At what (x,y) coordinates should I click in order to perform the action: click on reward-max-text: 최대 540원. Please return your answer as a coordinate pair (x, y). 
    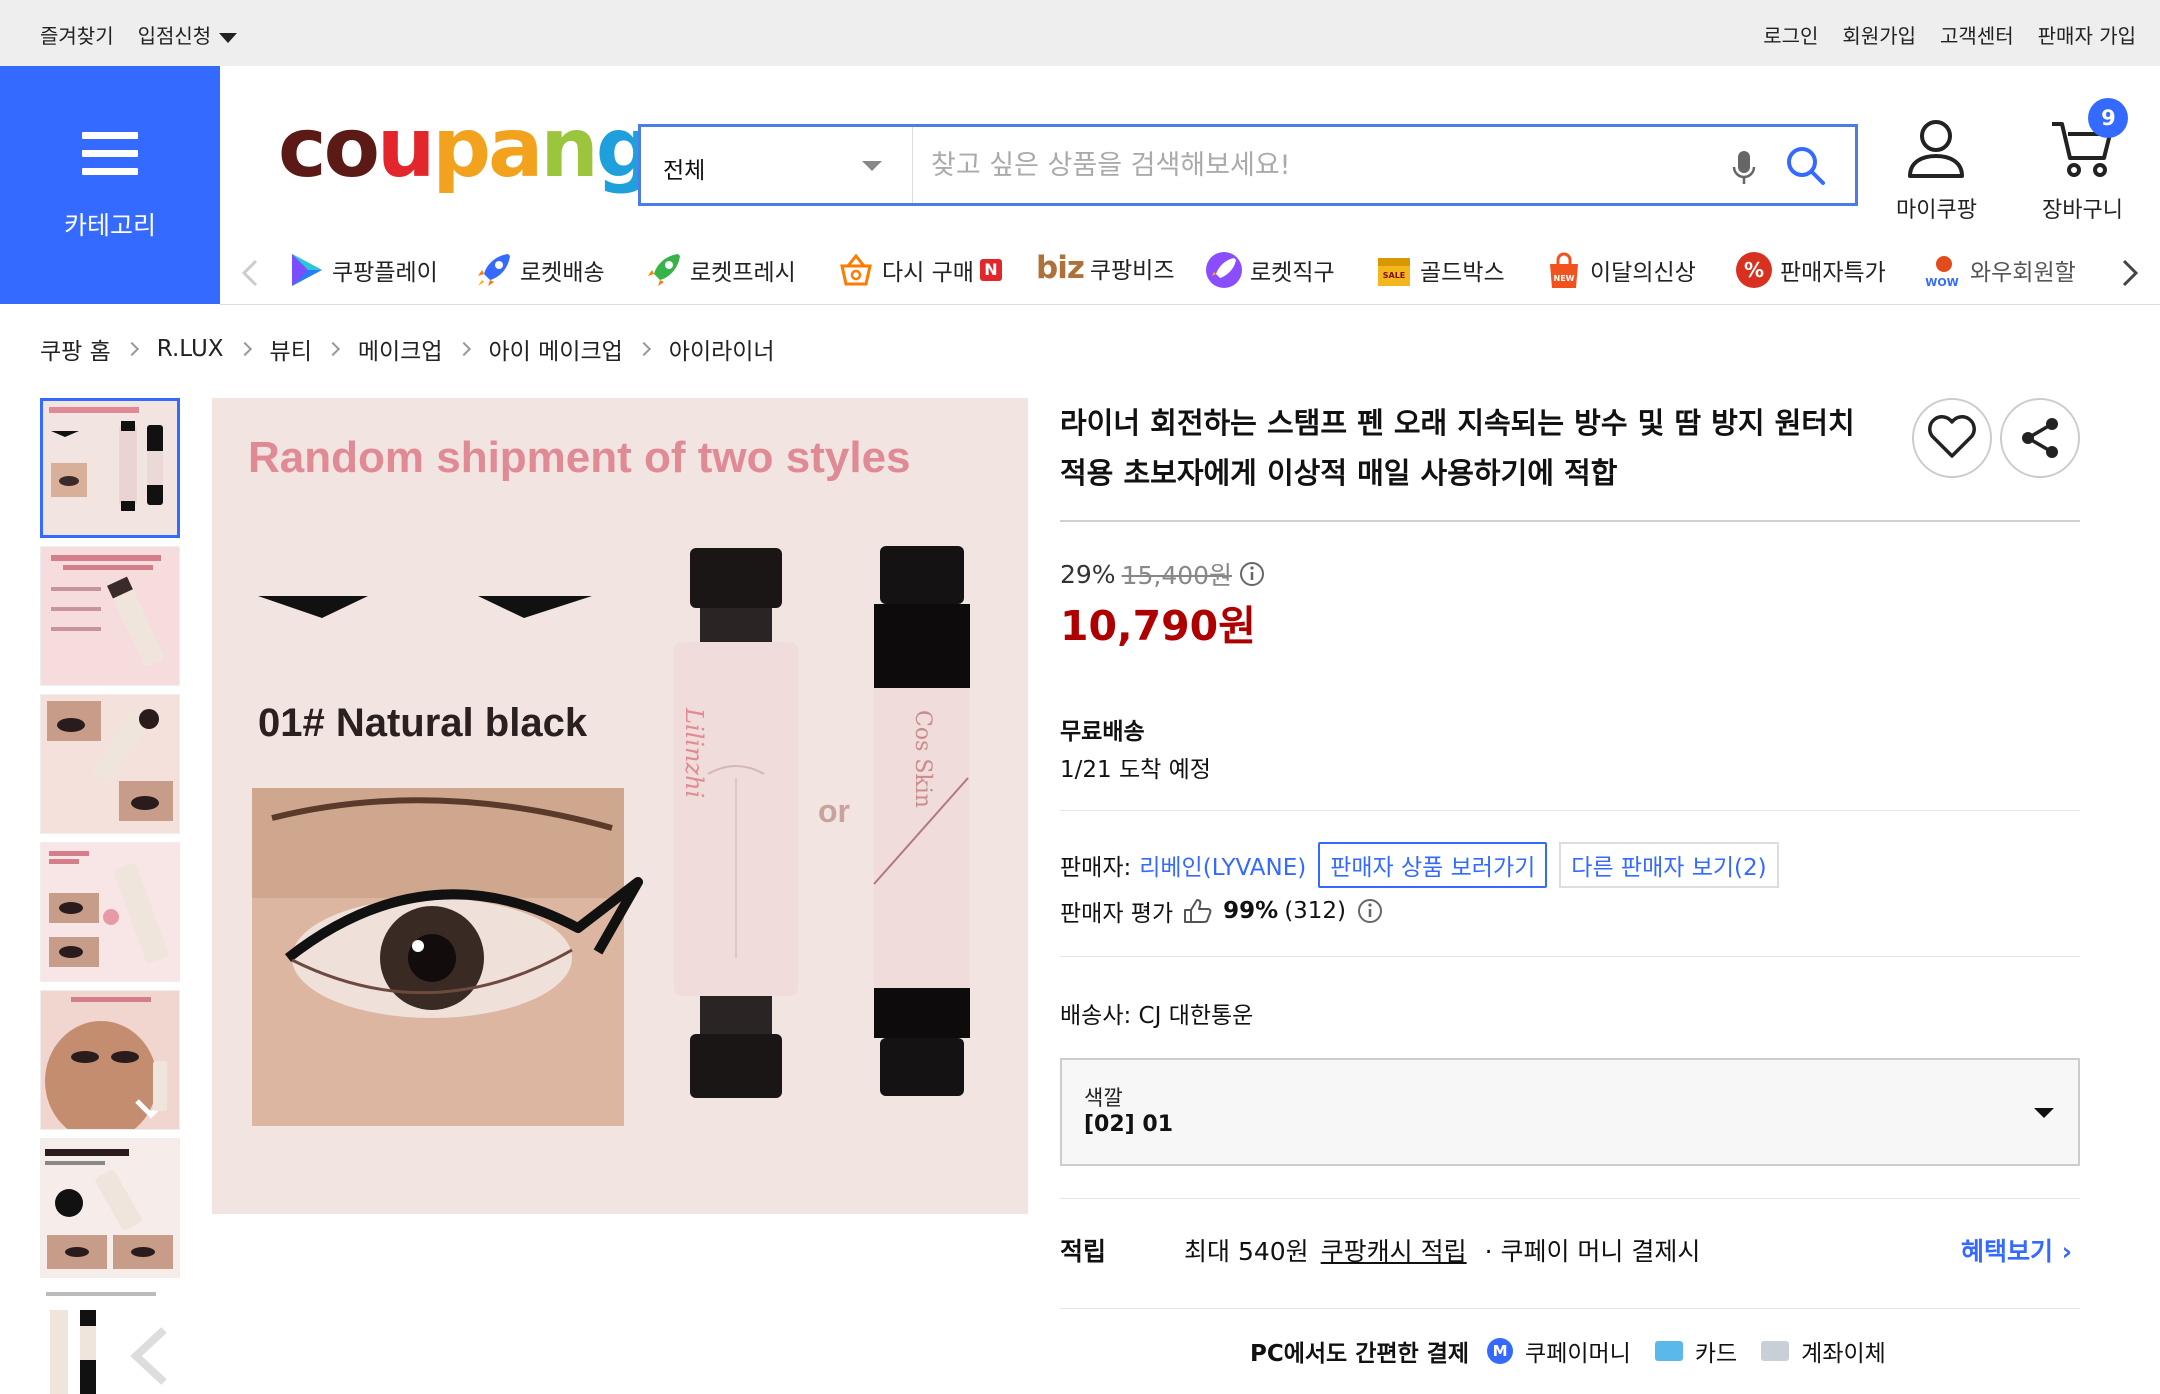
    Looking at the image, I should click on (1246, 1251).